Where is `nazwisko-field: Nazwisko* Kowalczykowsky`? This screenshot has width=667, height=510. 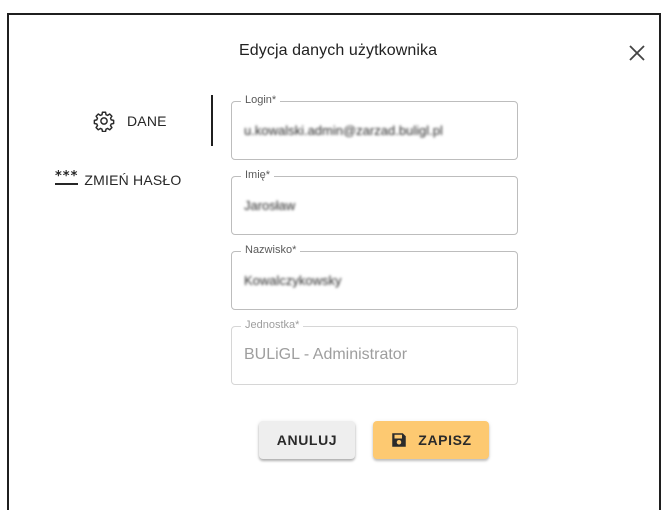 nazwisko-field: Nazwisko* Kowalczykowsky is located at coordinates (374, 277).